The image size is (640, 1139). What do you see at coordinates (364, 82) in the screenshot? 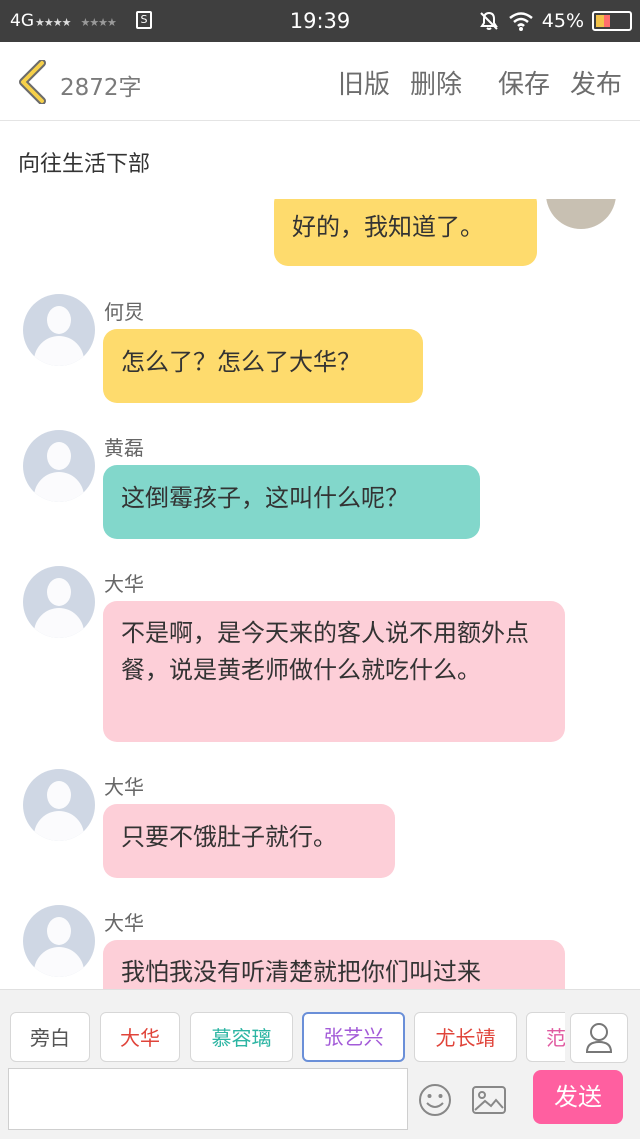
I see `old-version-button: 旧版` at bounding box center [364, 82].